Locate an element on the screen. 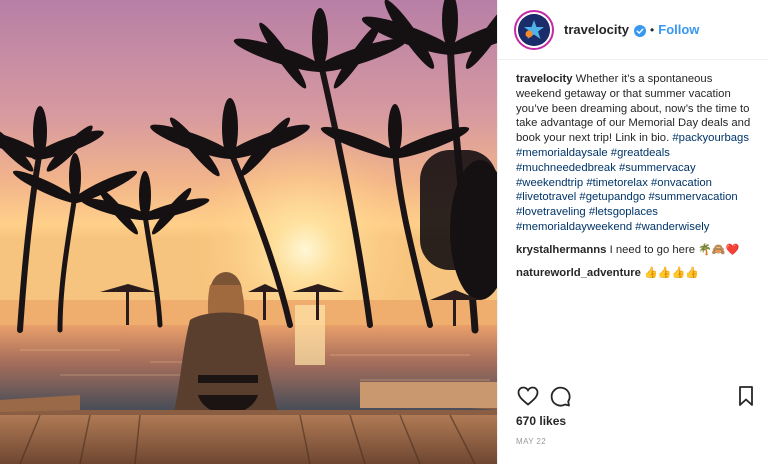 The height and width of the screenshot is (464, 768). comment-item: natureworld_adventure 👍👍👍👍 is located at coordinates (636, 273).